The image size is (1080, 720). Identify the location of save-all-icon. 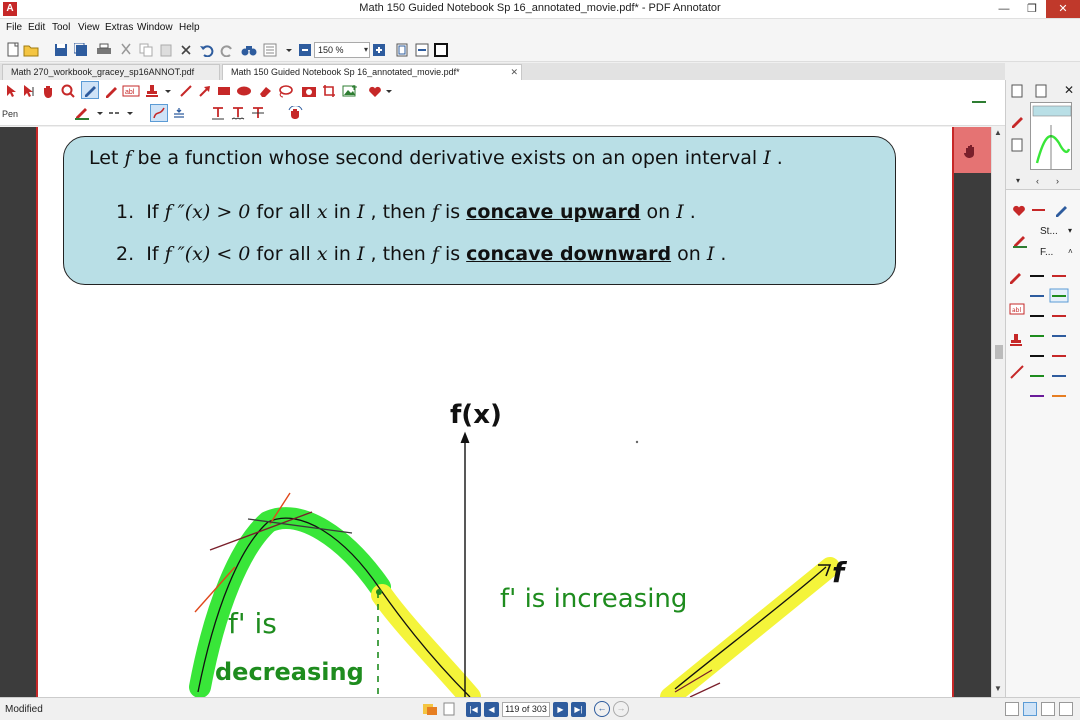
(81, 50).